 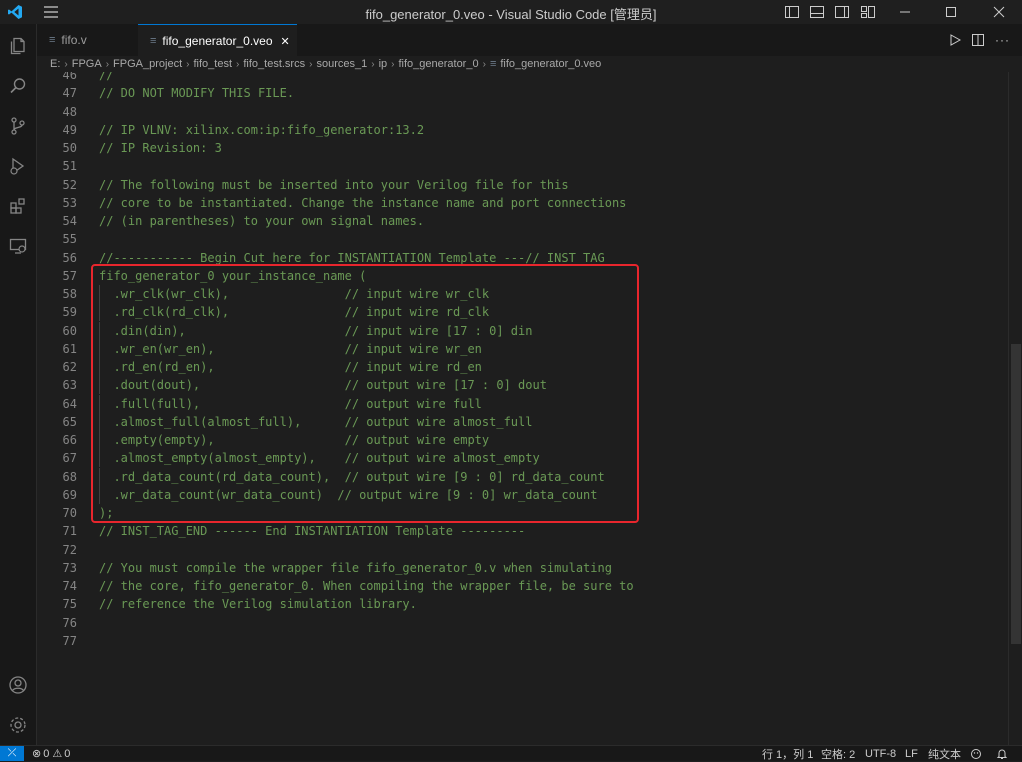 What do you see at coordinates (522, 148) in the screenshot?
I see `code-line: 50 // IP Revision: 3` at bounding box center [522, 148].